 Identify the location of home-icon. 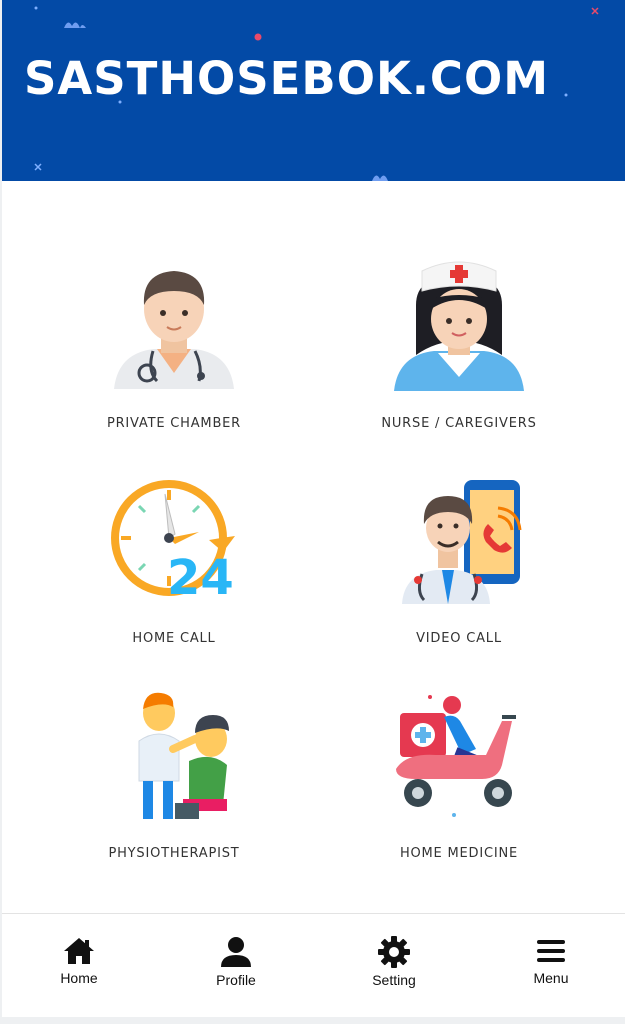
(79, 951).